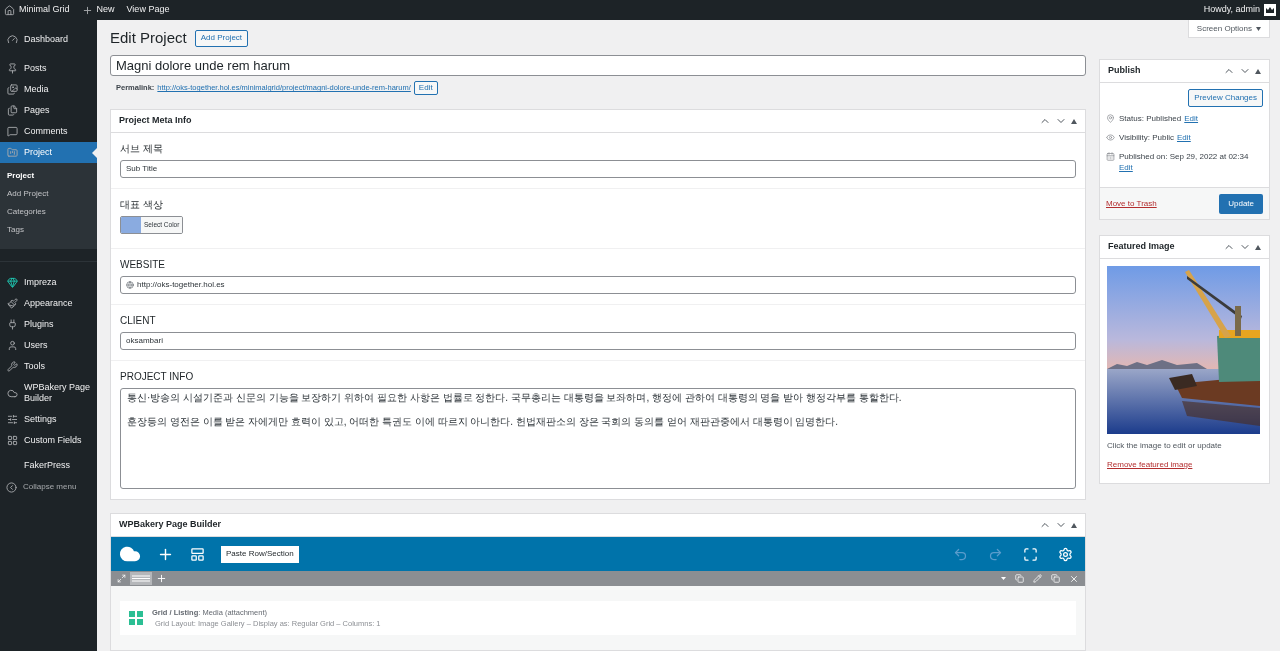 The width and height of the screenshot is (1280, 651). I want to click on undo-icon, so click(960, 554).